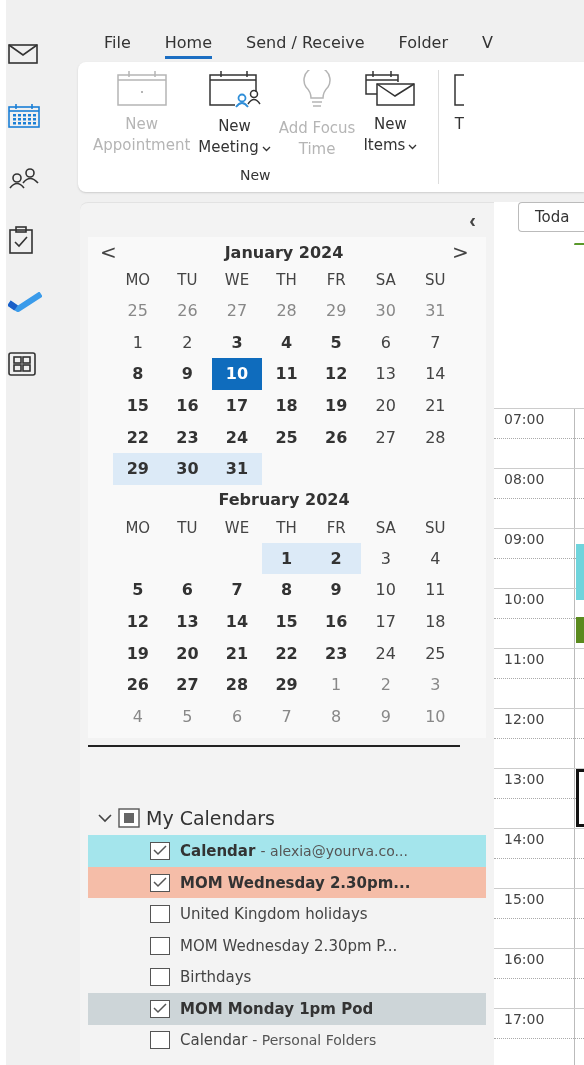 This screenshot has width=584, height=1065. I want to click on previous-month-button: <, so click(108, 252).